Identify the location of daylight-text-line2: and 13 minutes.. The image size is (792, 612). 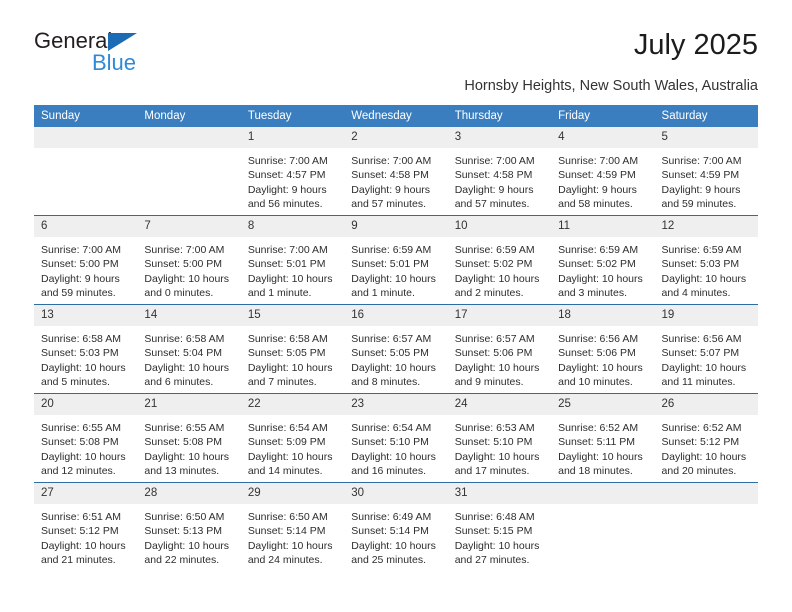
(182, 470).